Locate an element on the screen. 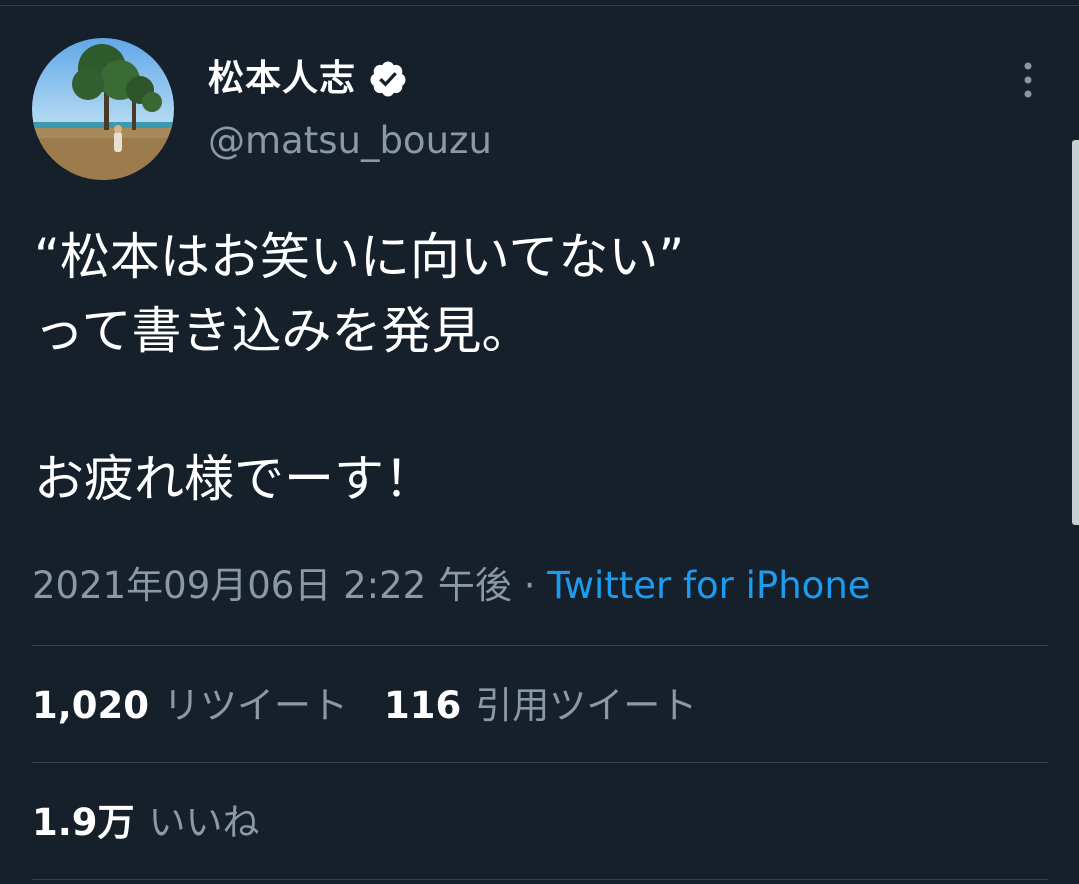  more-options-icon is located at coordinates (1028, 80).